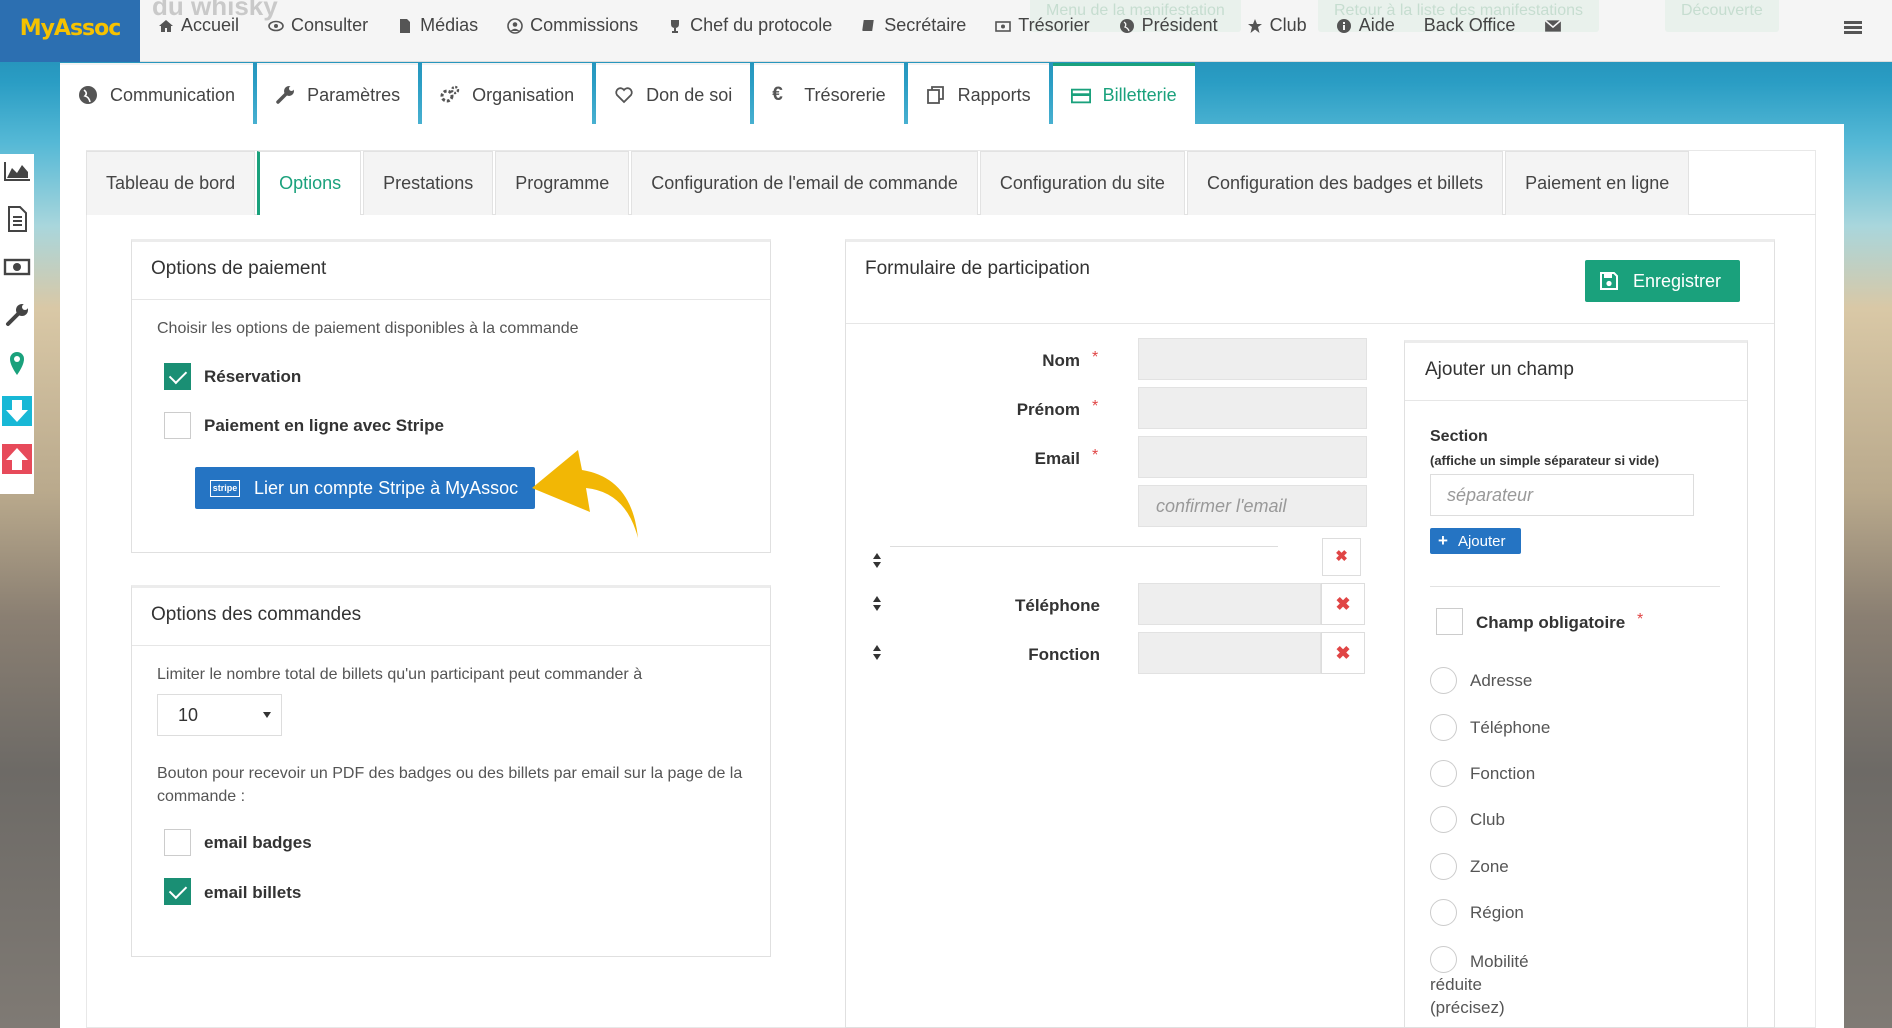  I want to click on money-icon, so click(1003, 26).